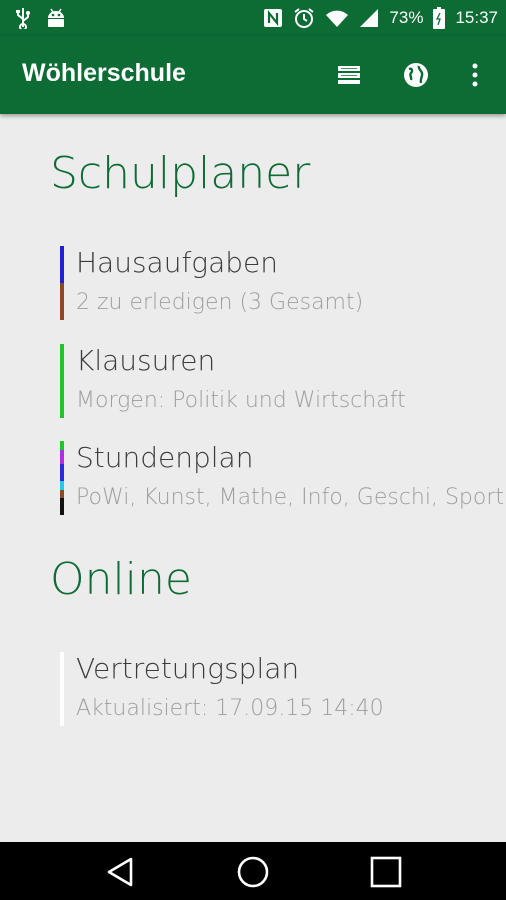 The height and width of the screenshot is (900, 506). What do you see at coordinates (120, 872) in the screenshot?
I see `back-icon` at bounding box center [120, 872].